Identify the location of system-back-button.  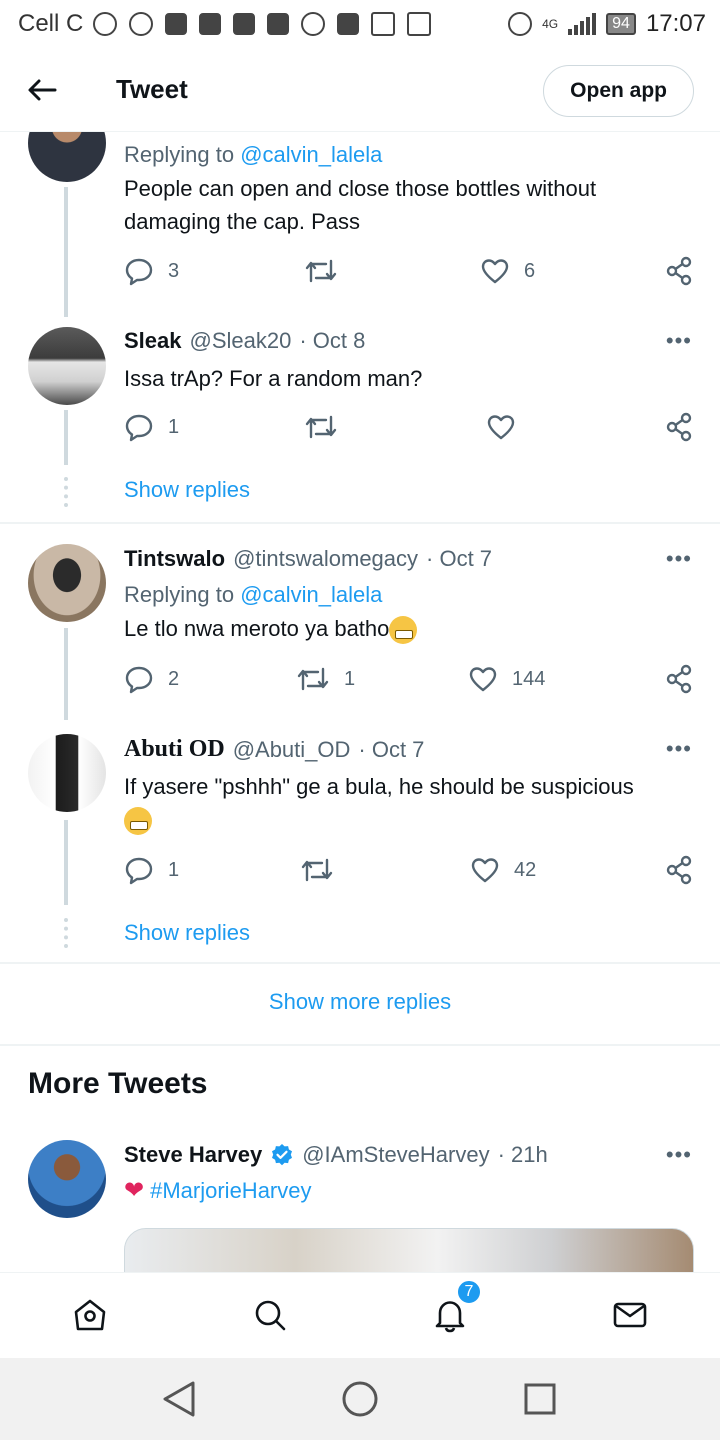
(179, 1399).